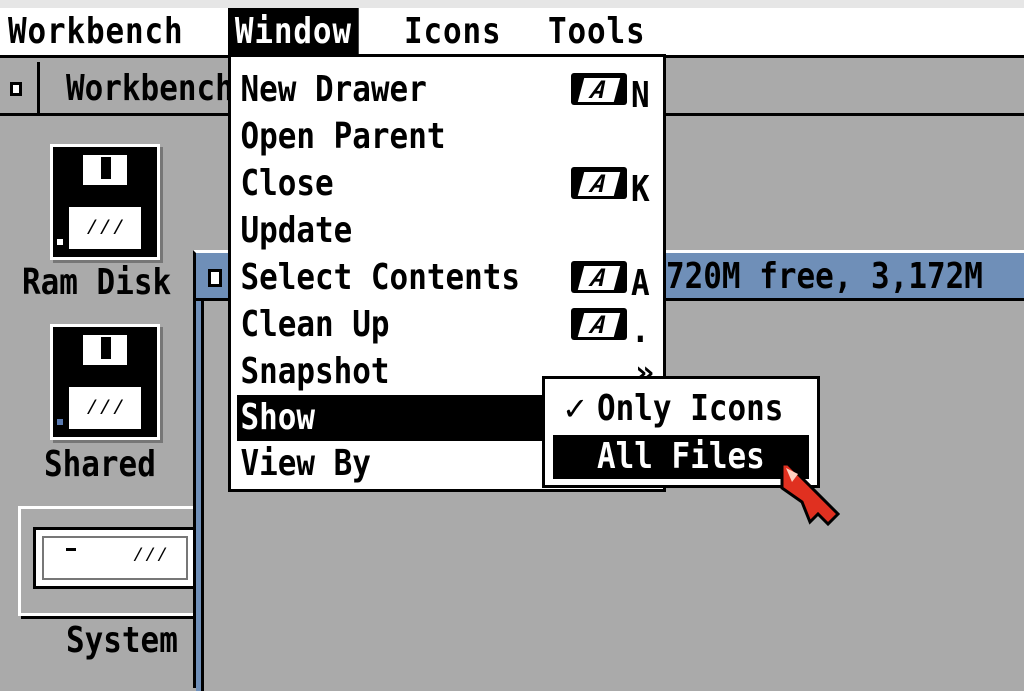 The image size is (1024, 691). What do you see at coordinates (512, 4) in the screenshot?
I see `top-sliver` at bounding box center [512, 4].